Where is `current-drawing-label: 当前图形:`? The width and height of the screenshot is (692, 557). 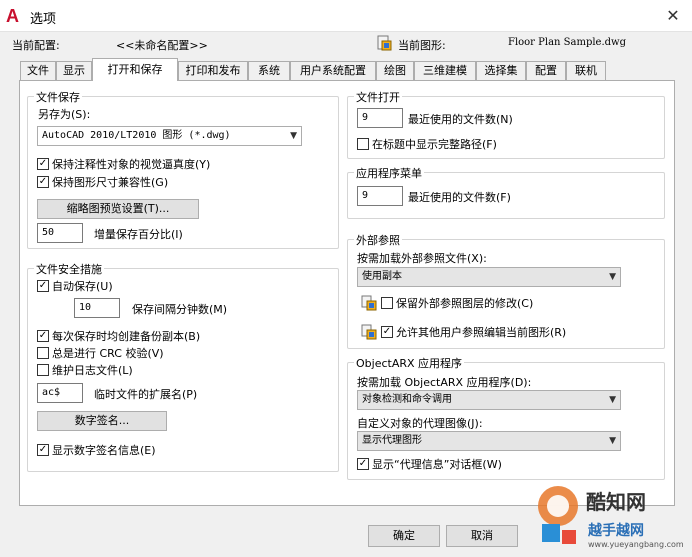
current-drawing-label: 当前图形: is located at coordinates (422, 45).